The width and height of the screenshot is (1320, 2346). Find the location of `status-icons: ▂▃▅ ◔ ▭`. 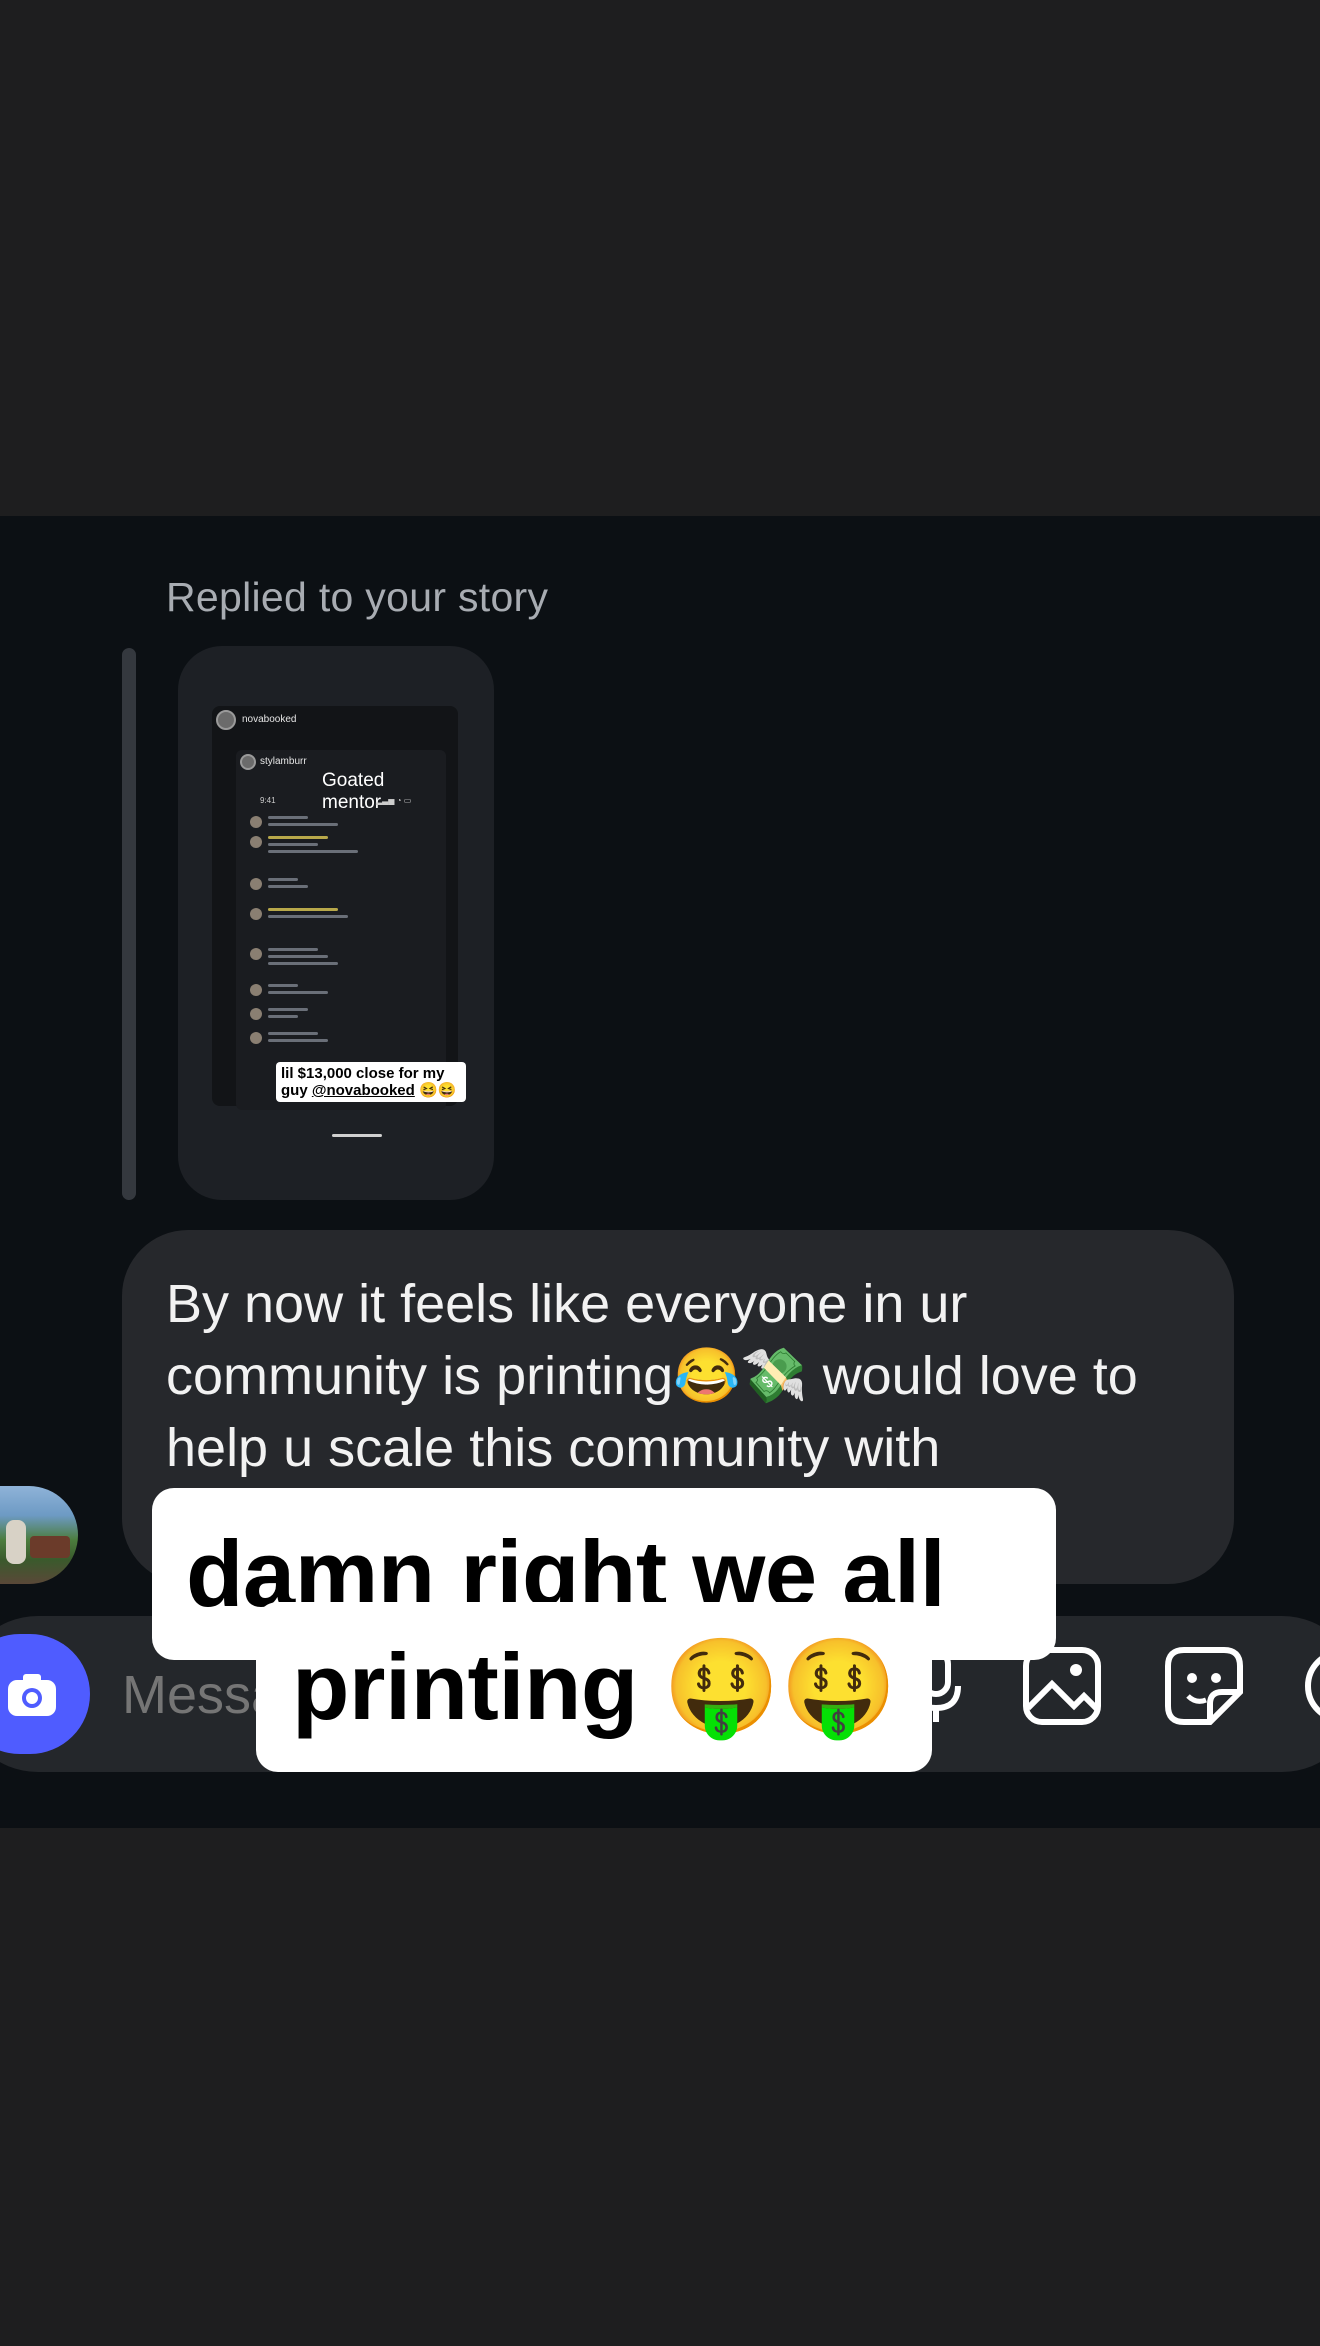

status-icons: ▂▃▅ ◔ ▭ is located at coordinates (394, 800).